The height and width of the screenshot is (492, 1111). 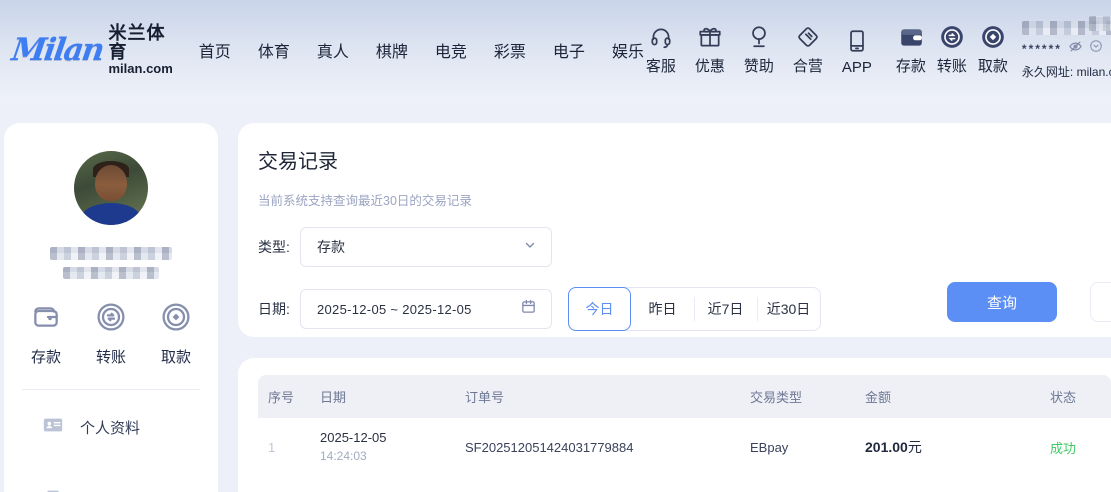 What do you see at coordinates (769, 447) in the screenshot?
I see `cell-type: EBpay` at bounding box center [769, 447].